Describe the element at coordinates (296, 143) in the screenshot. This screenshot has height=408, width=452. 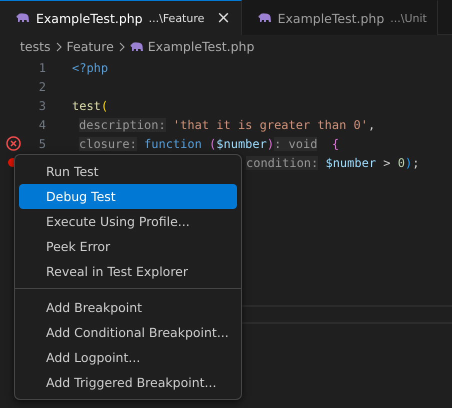
I see `code-token: : void` at that location.